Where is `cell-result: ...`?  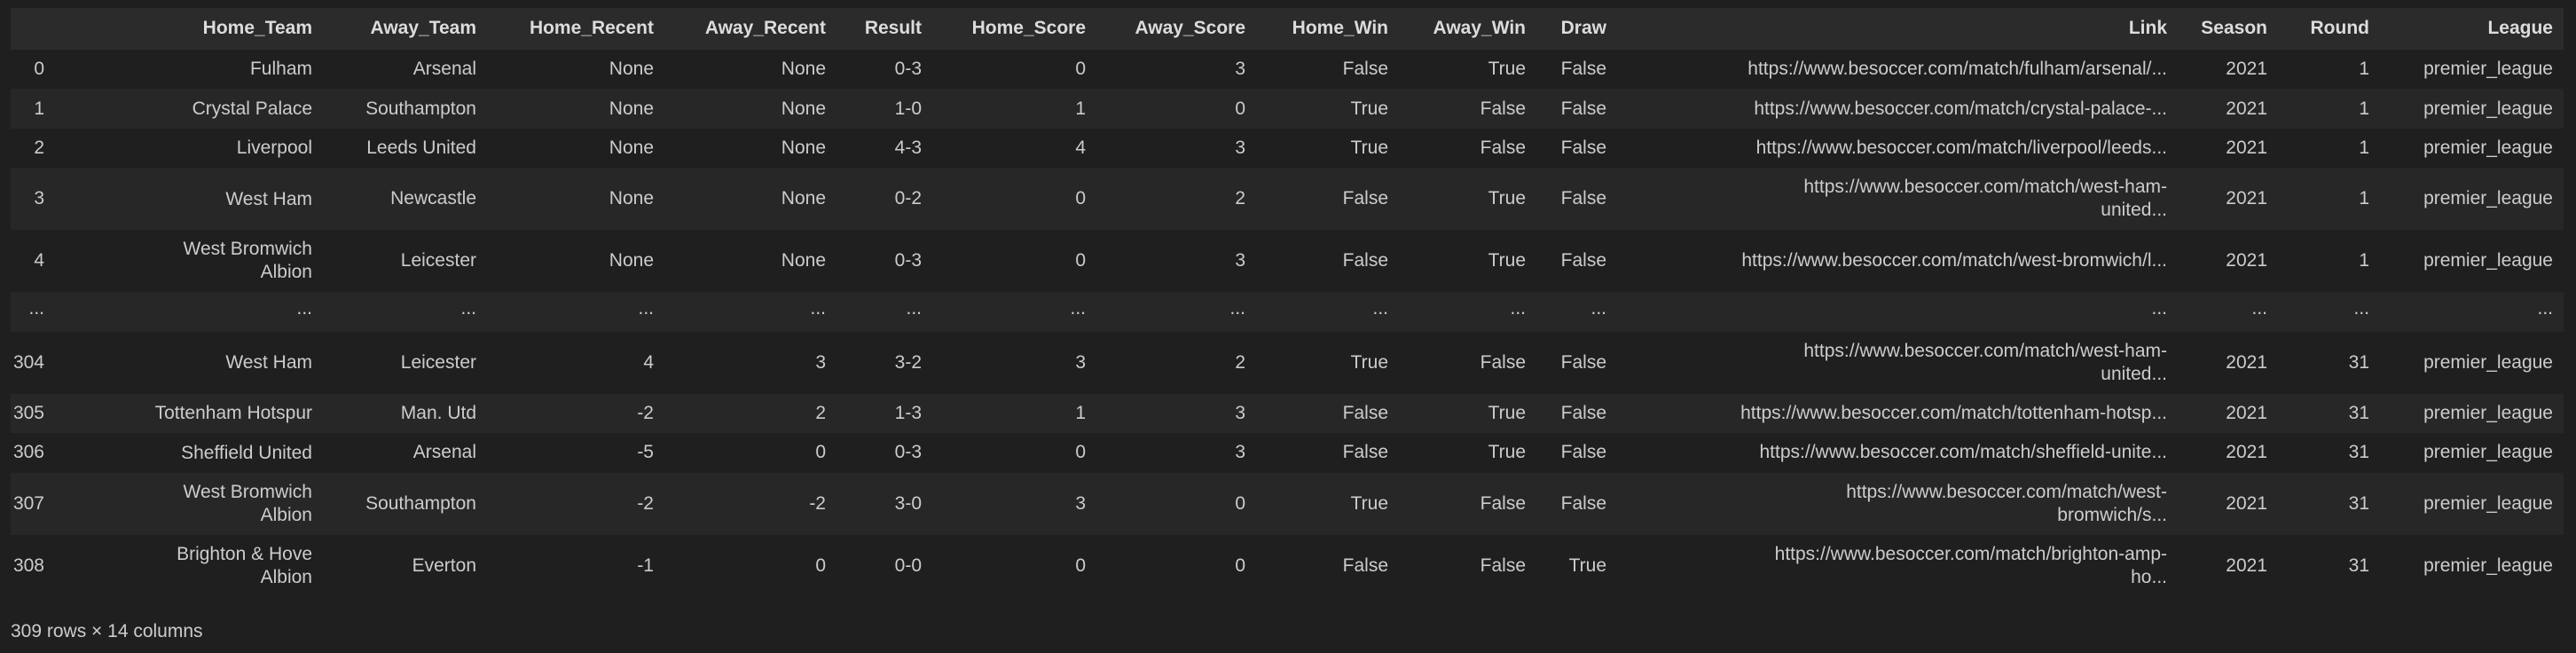
cell-result: ... is located at coordinates (914, 308).